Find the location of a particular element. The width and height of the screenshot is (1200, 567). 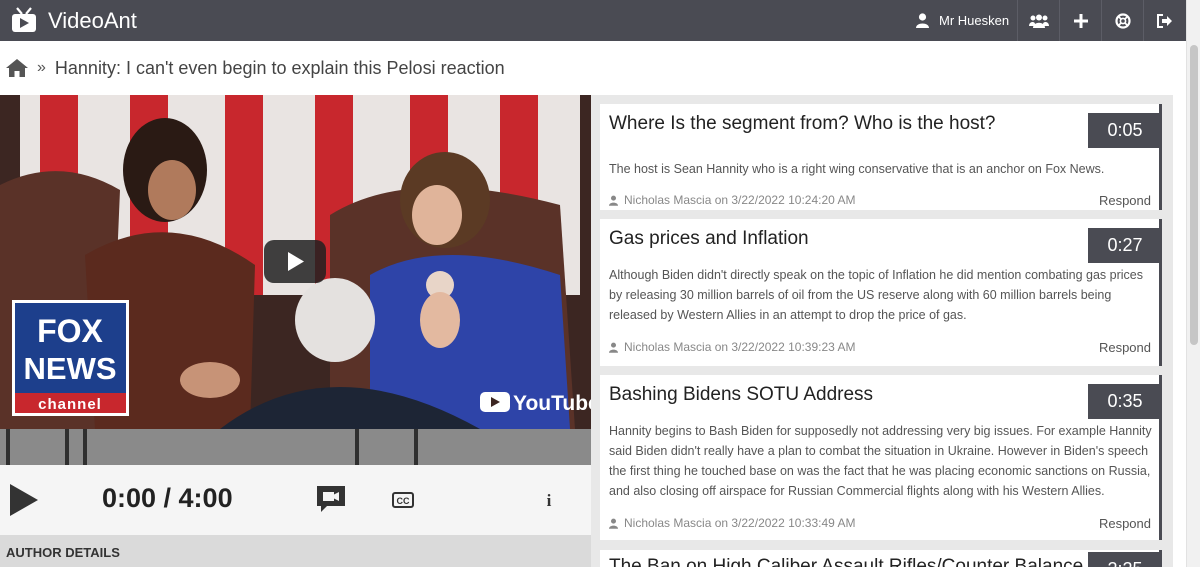

annotation-timestamp: 0:05 is located at coordinates (1125, 130).